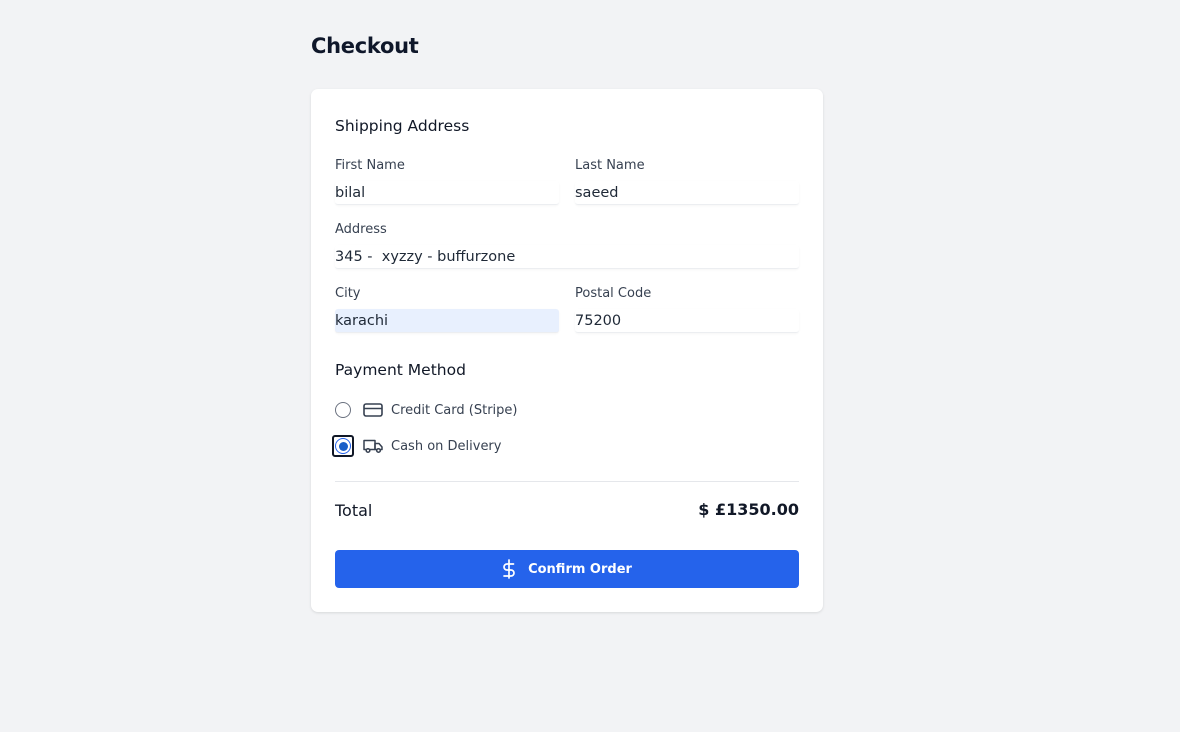 This screenshot has width=1180, height=732. Describe the element at coordinates (354, 510) in the screenshot. I see `total-label: Total` at that location.